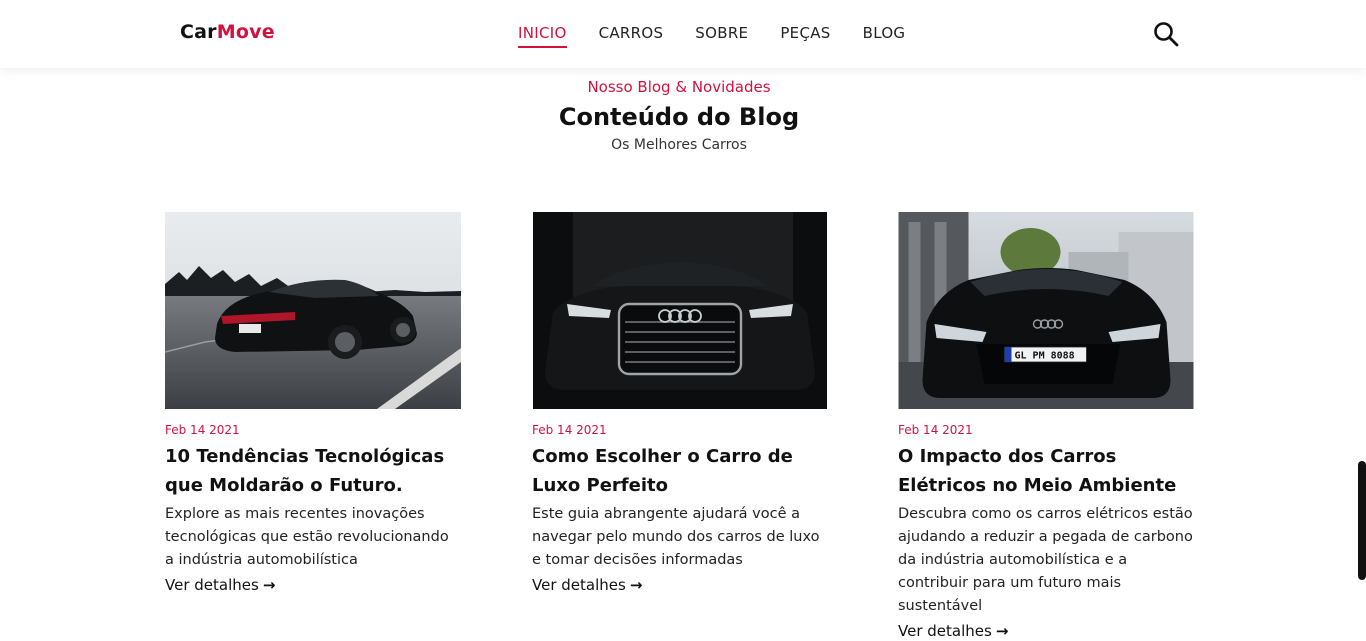 The image size is (1366, 641). Describe the element at coordinates (1046, 310) in the screenshot. I see `blog-card-image: GL PM 8088` at that location.